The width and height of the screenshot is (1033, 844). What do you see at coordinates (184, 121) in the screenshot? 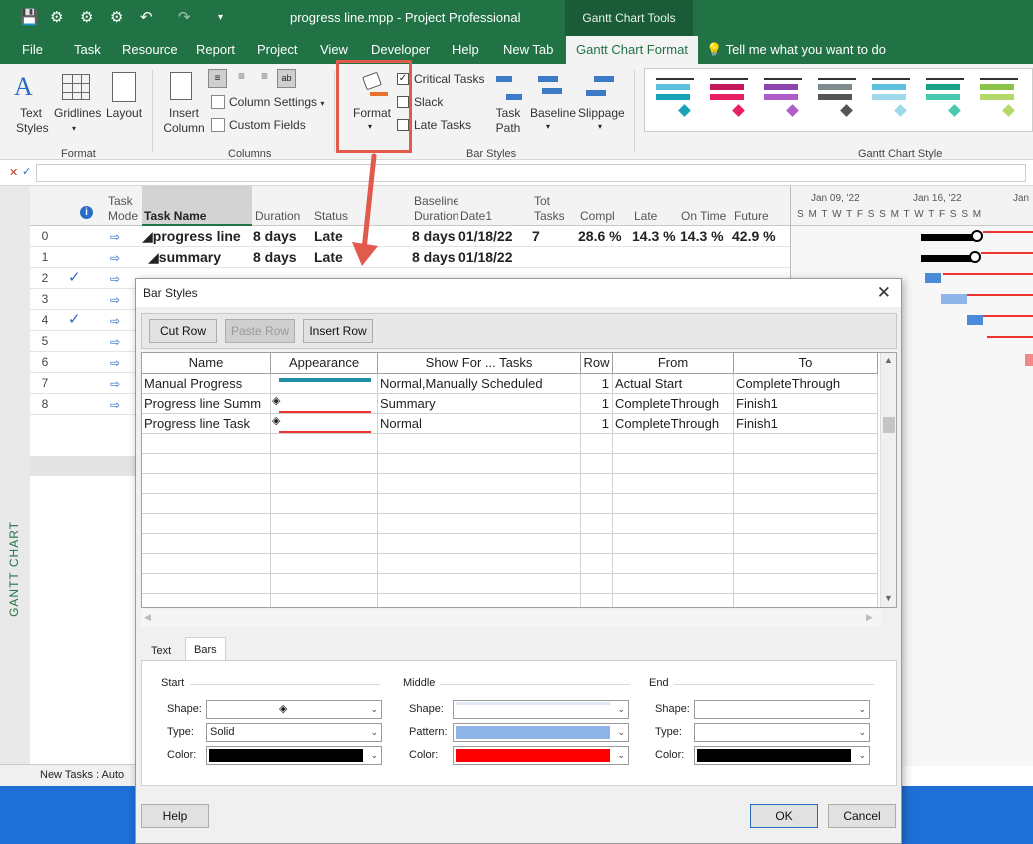
I see `insert-column-button: Insert Column` at bounding box center [184, 121].